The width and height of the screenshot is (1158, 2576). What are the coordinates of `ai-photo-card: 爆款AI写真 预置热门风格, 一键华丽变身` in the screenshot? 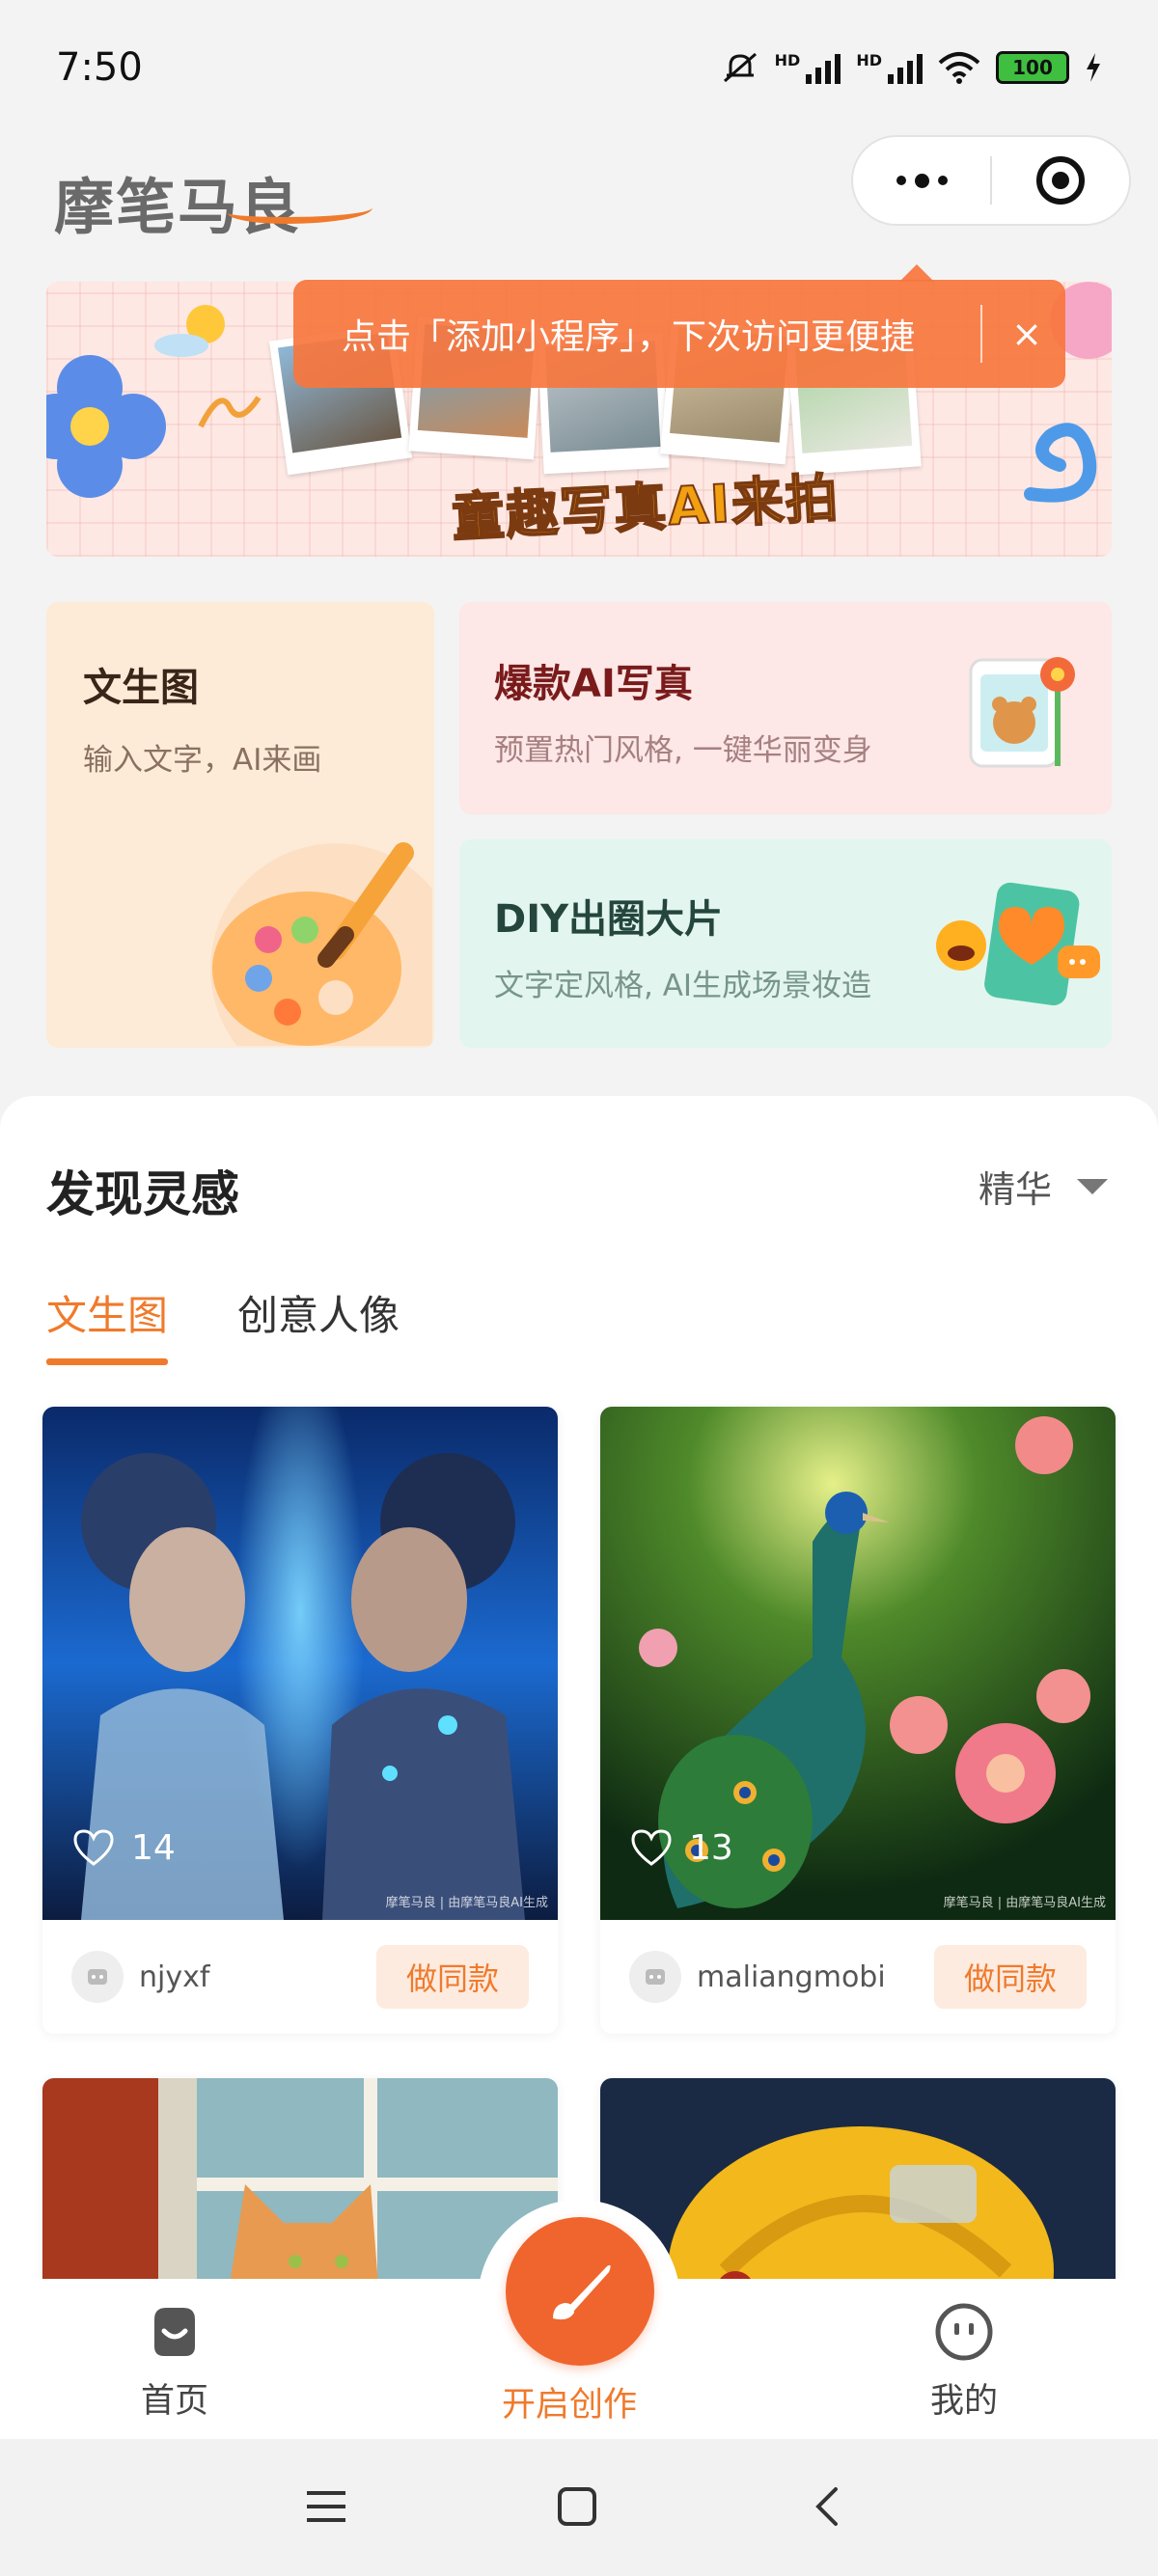 It's located at (785, 708).